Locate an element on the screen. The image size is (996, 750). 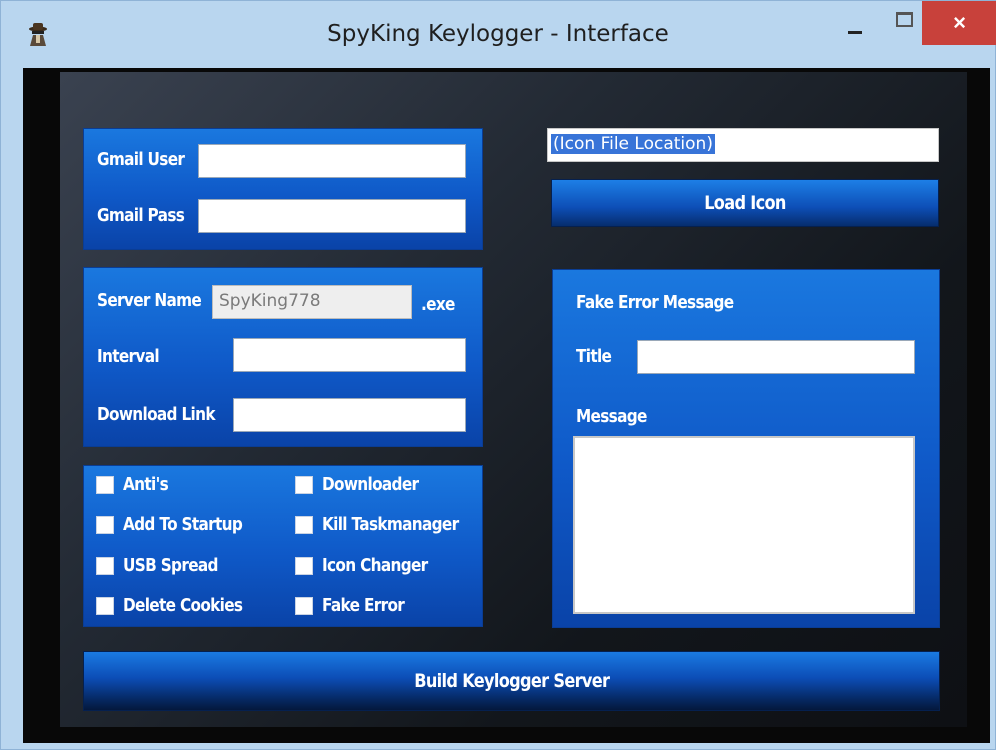
maximize-button is located at coordinates (904, 23).